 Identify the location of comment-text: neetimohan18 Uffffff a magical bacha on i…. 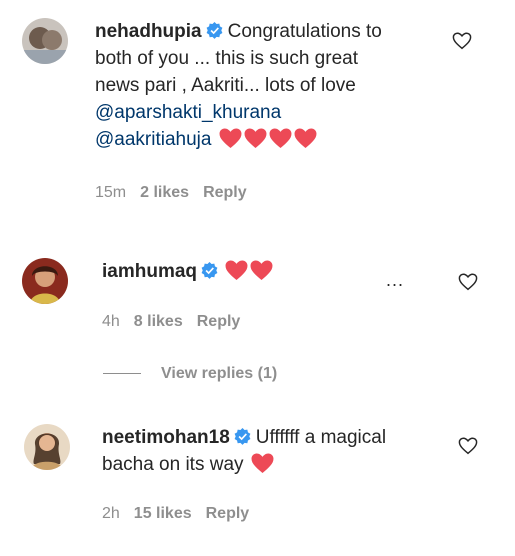
(272, 451).